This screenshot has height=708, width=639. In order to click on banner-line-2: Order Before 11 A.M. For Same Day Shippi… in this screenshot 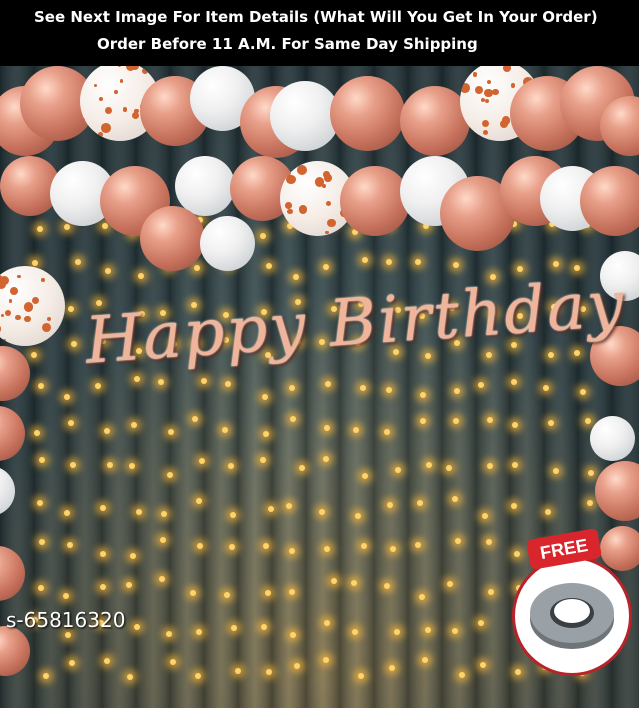, I will do `click(287, 44)`.